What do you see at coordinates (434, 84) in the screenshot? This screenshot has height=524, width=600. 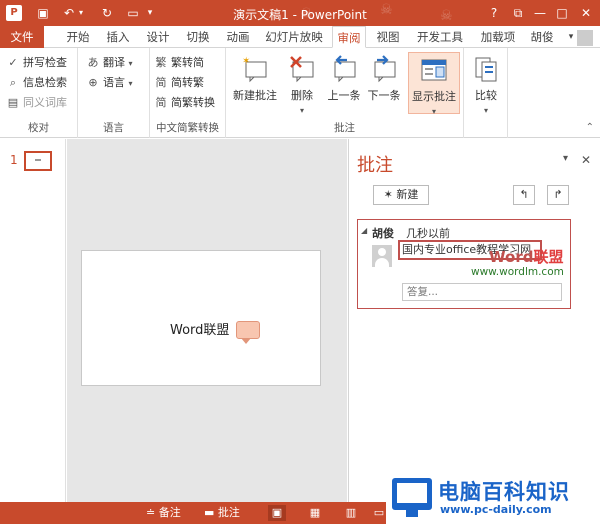 I see `show-comments-button: 显示批注 ▾` at bounding box center [434, 84].